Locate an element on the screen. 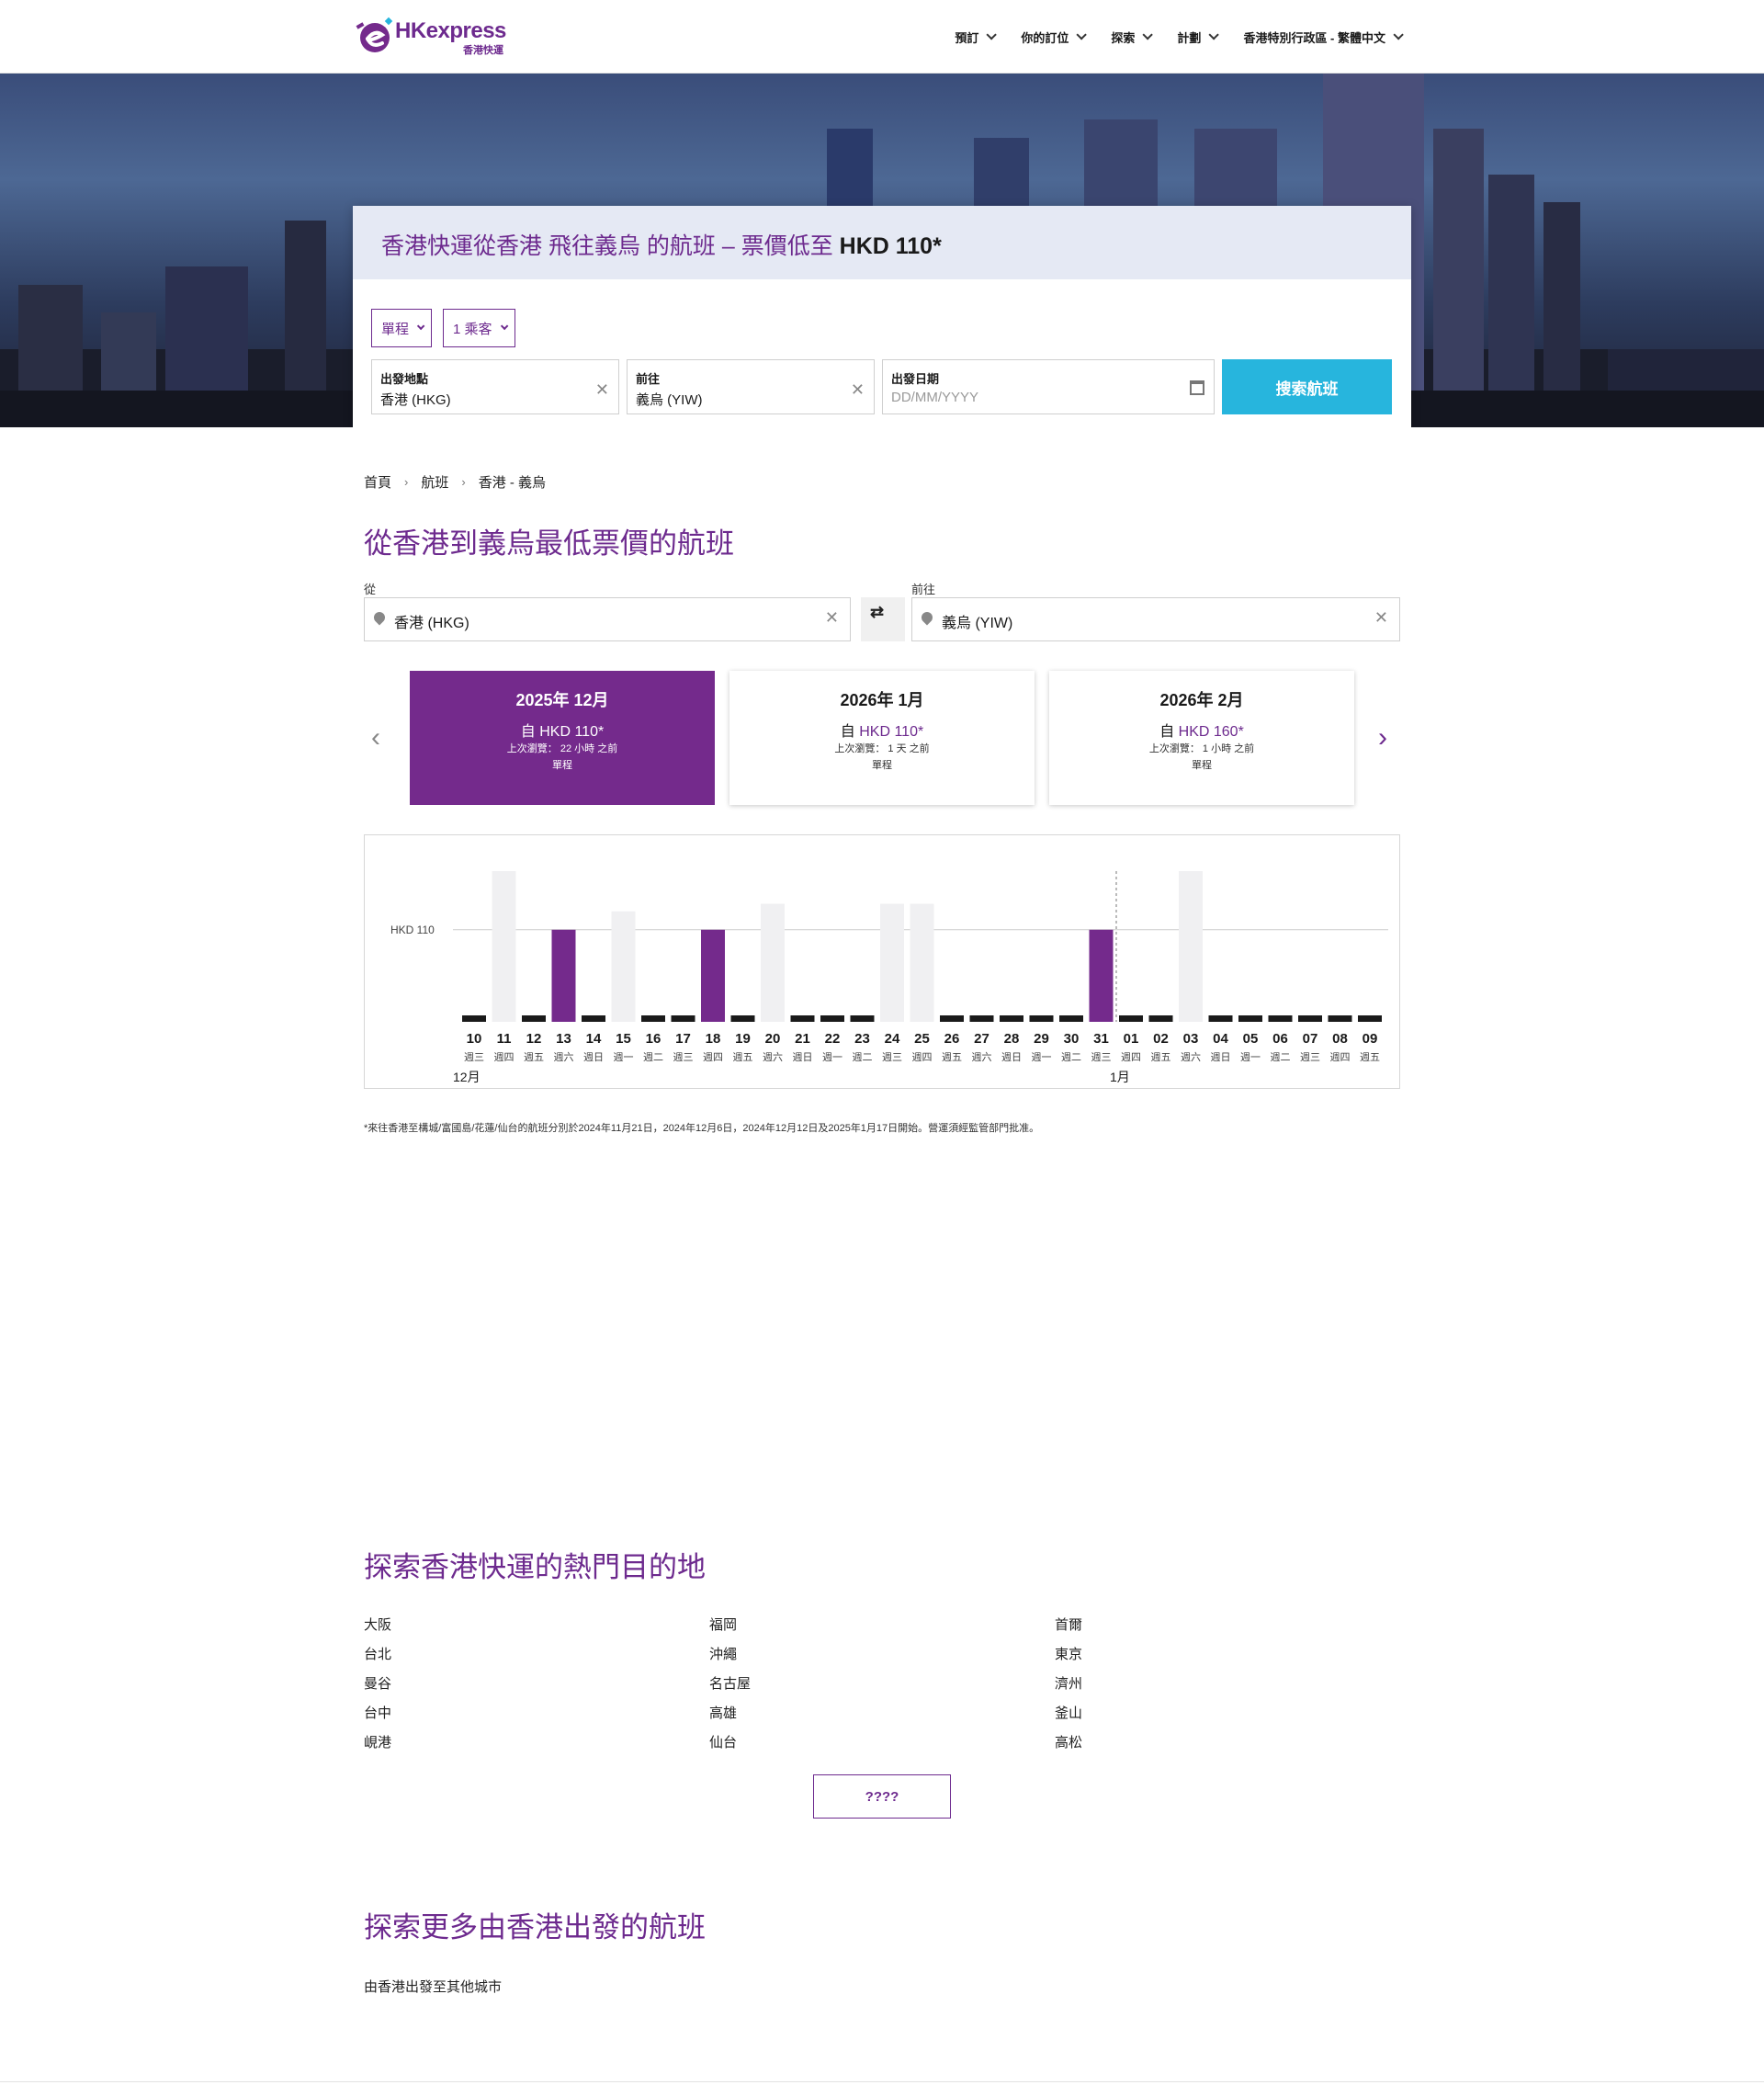  passenger-dropdown: 1 乘客 is located at coordinates (479, 328).